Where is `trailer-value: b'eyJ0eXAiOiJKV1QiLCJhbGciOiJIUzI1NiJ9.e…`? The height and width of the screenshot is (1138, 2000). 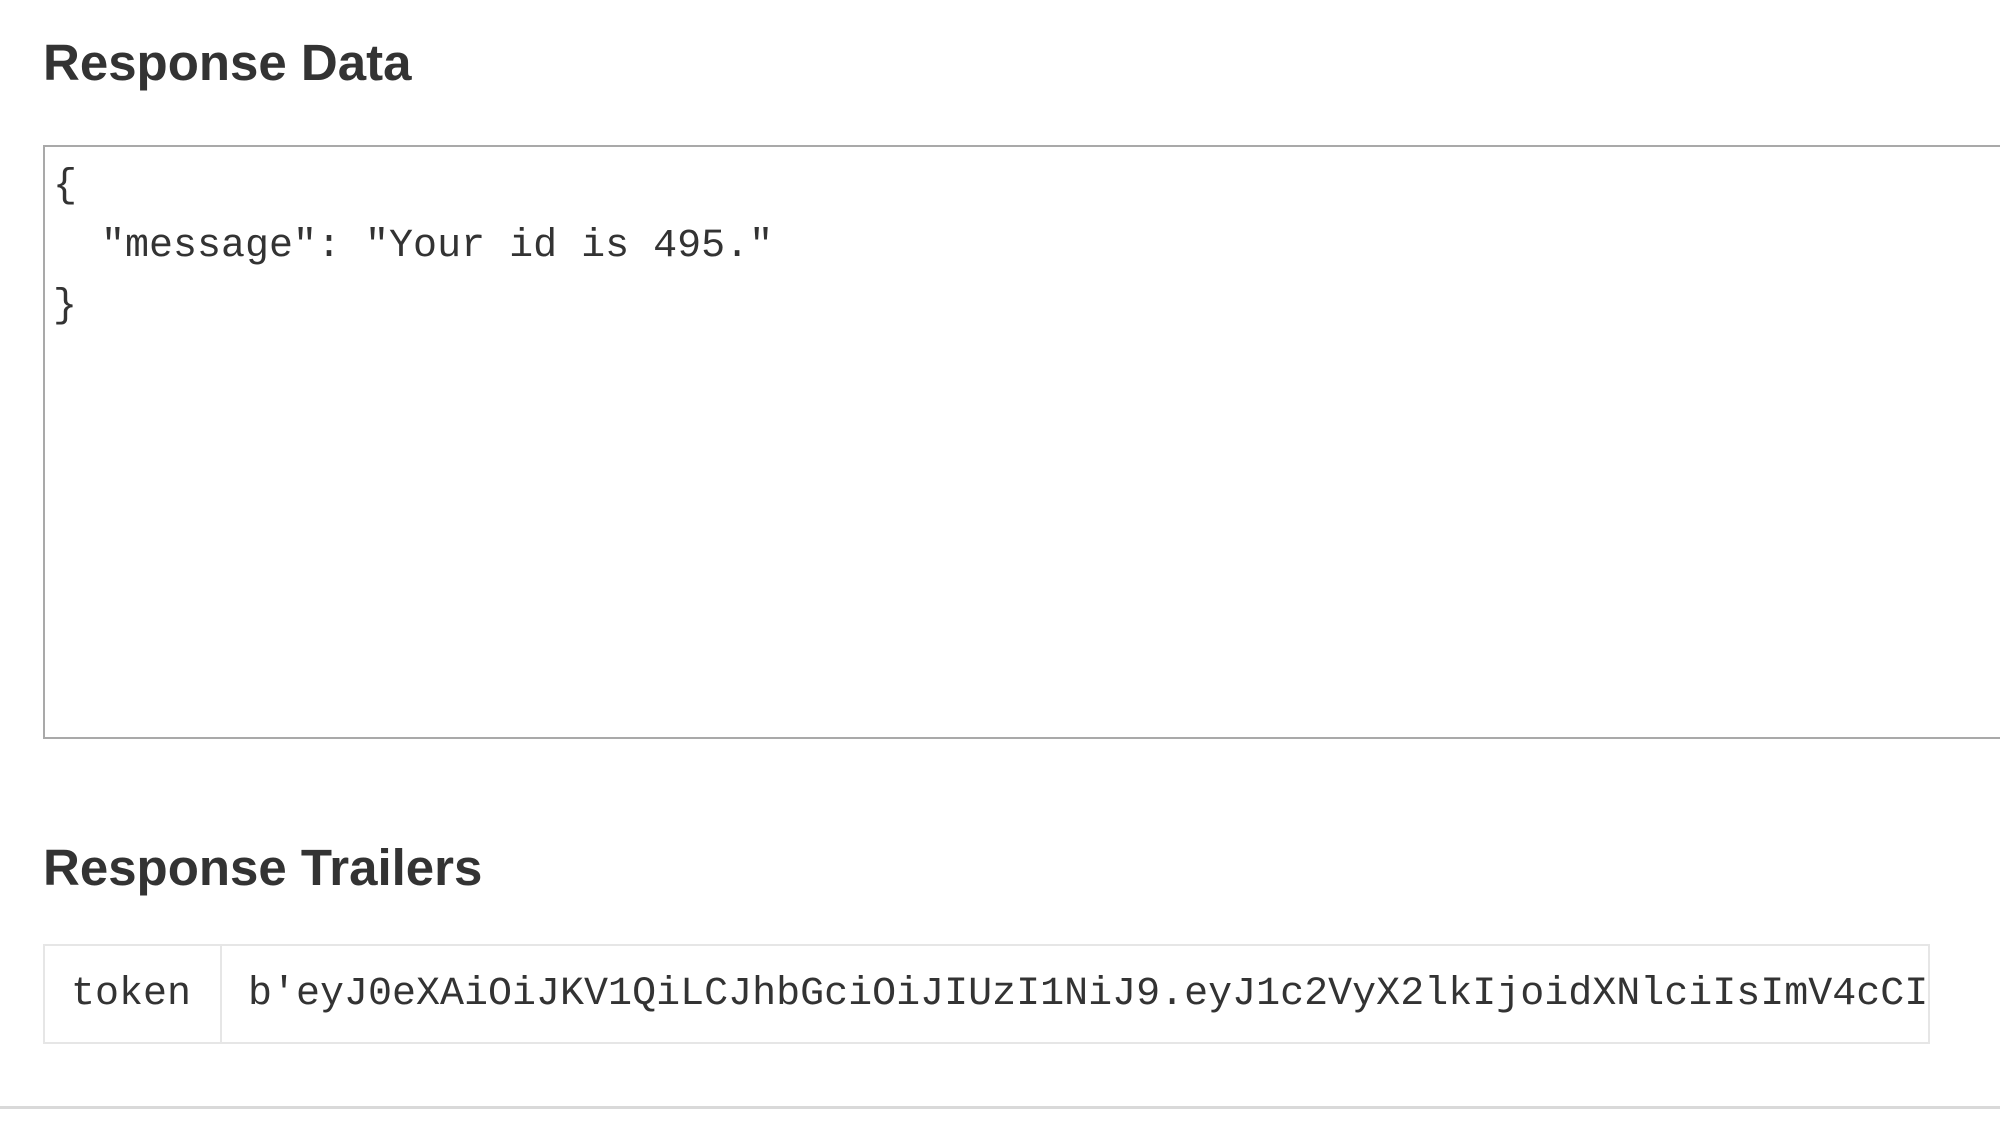 trailer-value: b'eyJ0eXAiOiJKV1QiLCJhbGciOiJIUzI1NiJ9.e… is located at coordinates (1075, 994).